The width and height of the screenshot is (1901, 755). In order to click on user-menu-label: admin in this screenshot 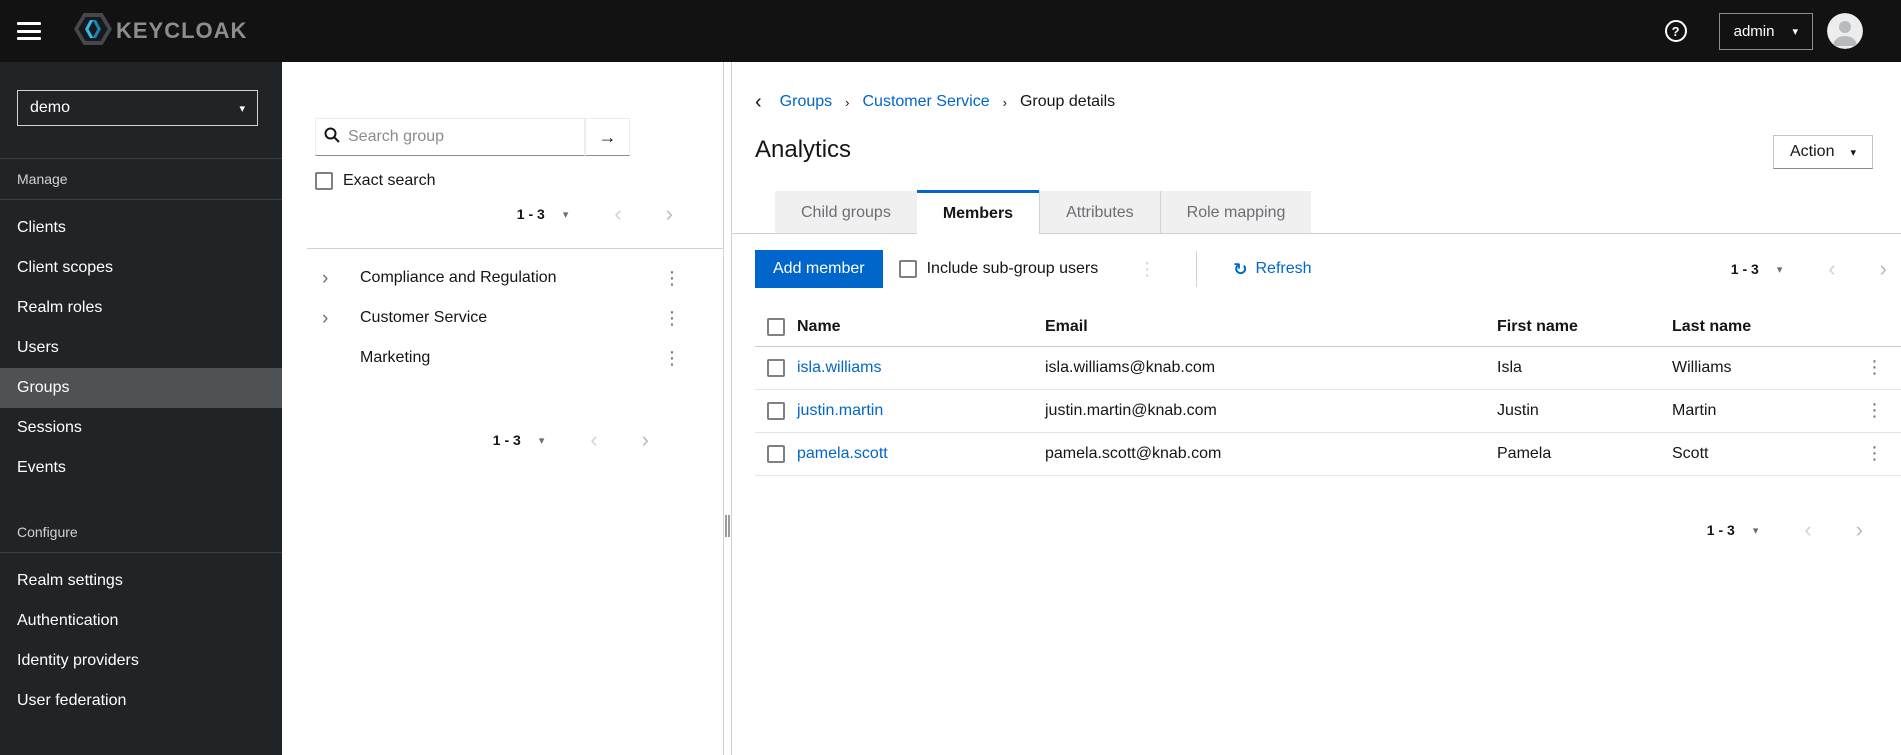, I will do `click(1754, 31)`.